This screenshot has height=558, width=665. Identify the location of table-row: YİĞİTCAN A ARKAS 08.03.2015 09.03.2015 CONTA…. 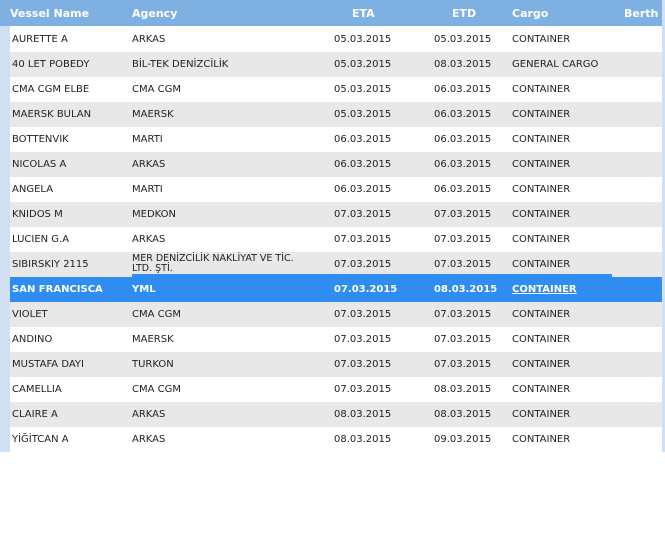
(336, 439).